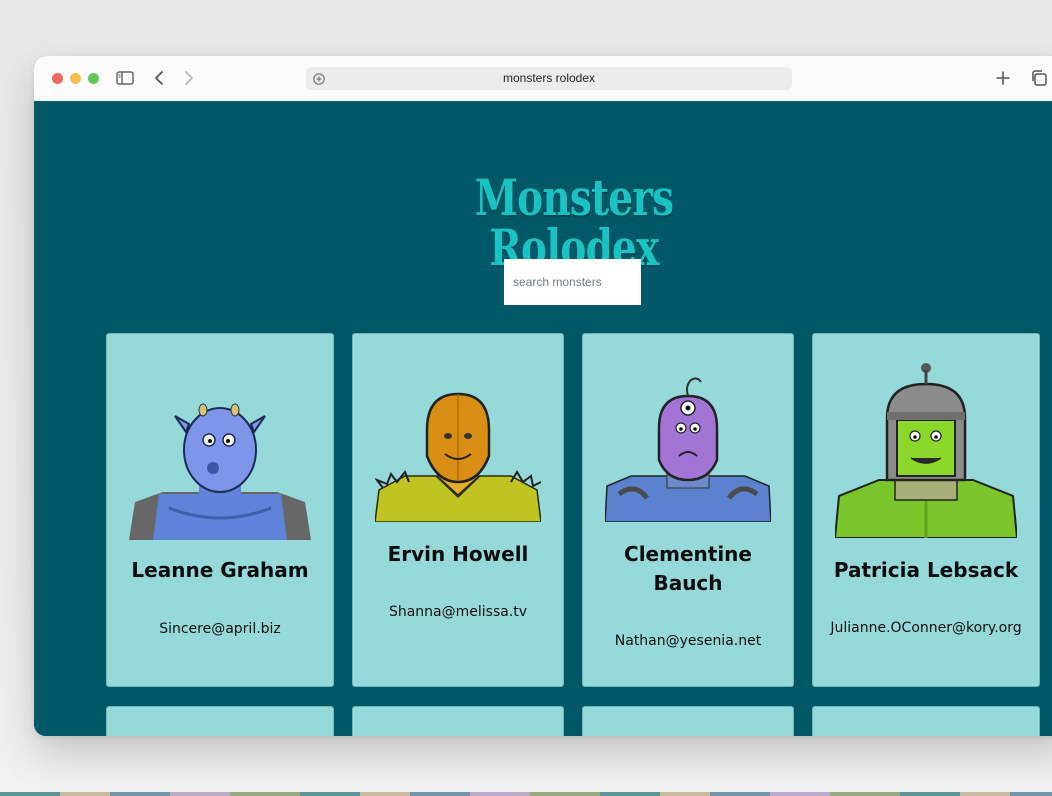 Image resolution: width=1052 pixels, height=796 pixels. I want to click on monster-email: Shanna@melissa.tv, so click(458, 612).